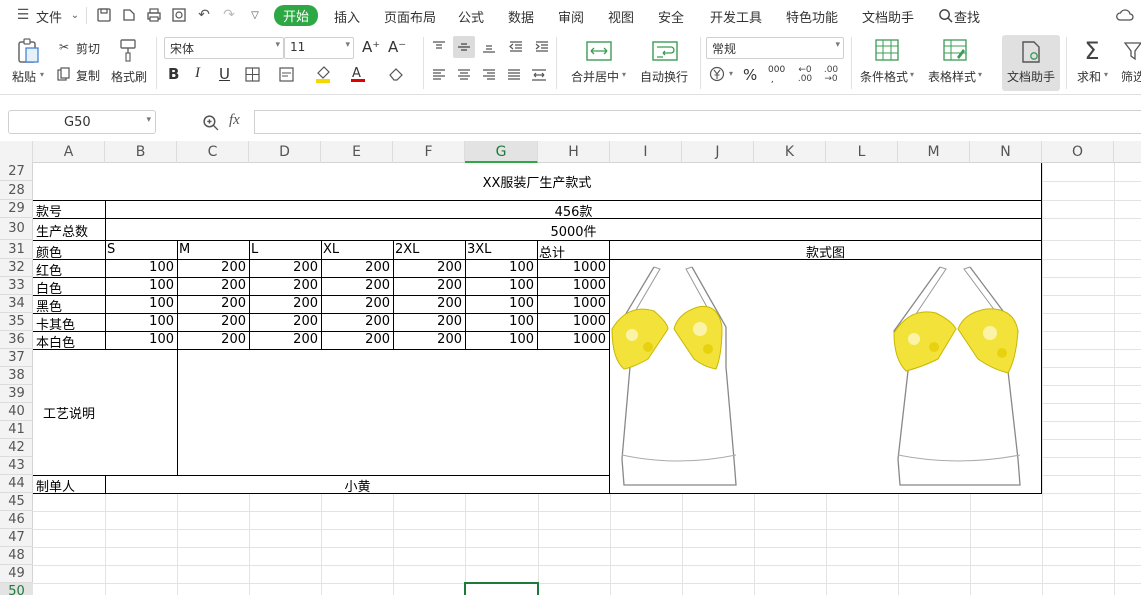  I want to click on print-preview-icon, so click(179, 15).